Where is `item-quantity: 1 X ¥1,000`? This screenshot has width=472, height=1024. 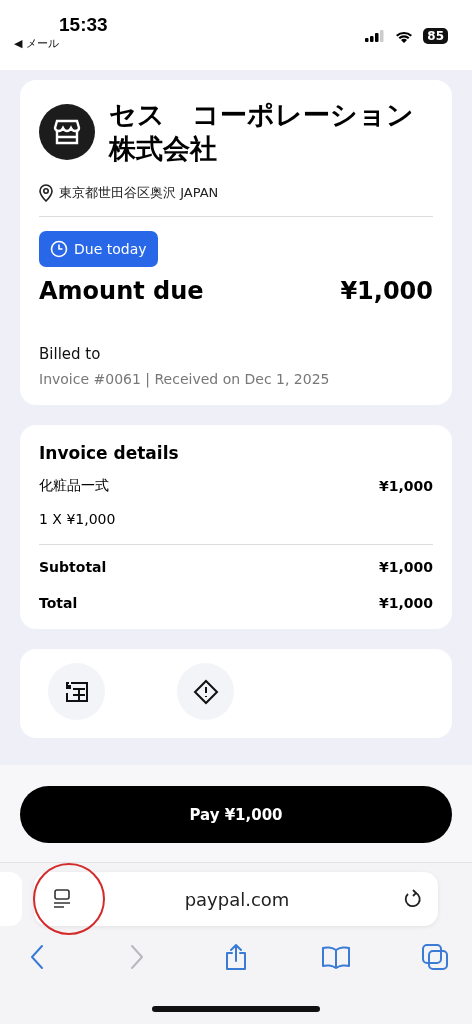
item-quantity: 1 X ¥1,000 is located at coordinates (77, 519).